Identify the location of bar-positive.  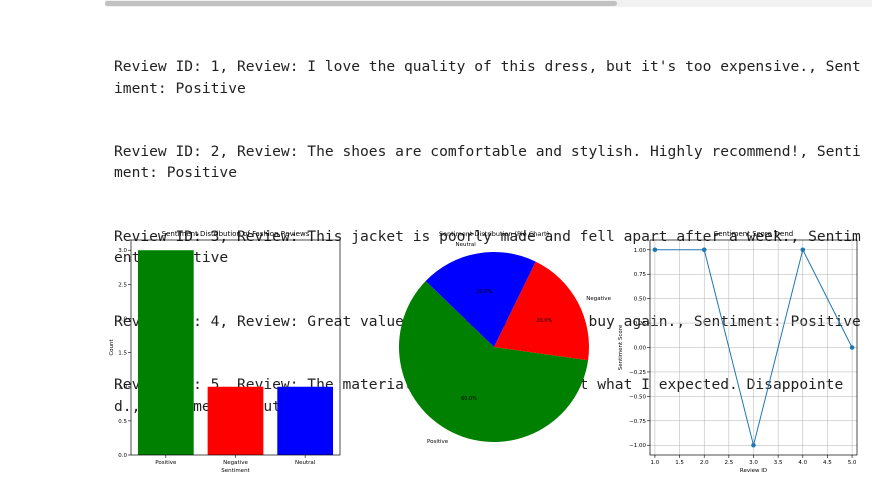
(165, 352).